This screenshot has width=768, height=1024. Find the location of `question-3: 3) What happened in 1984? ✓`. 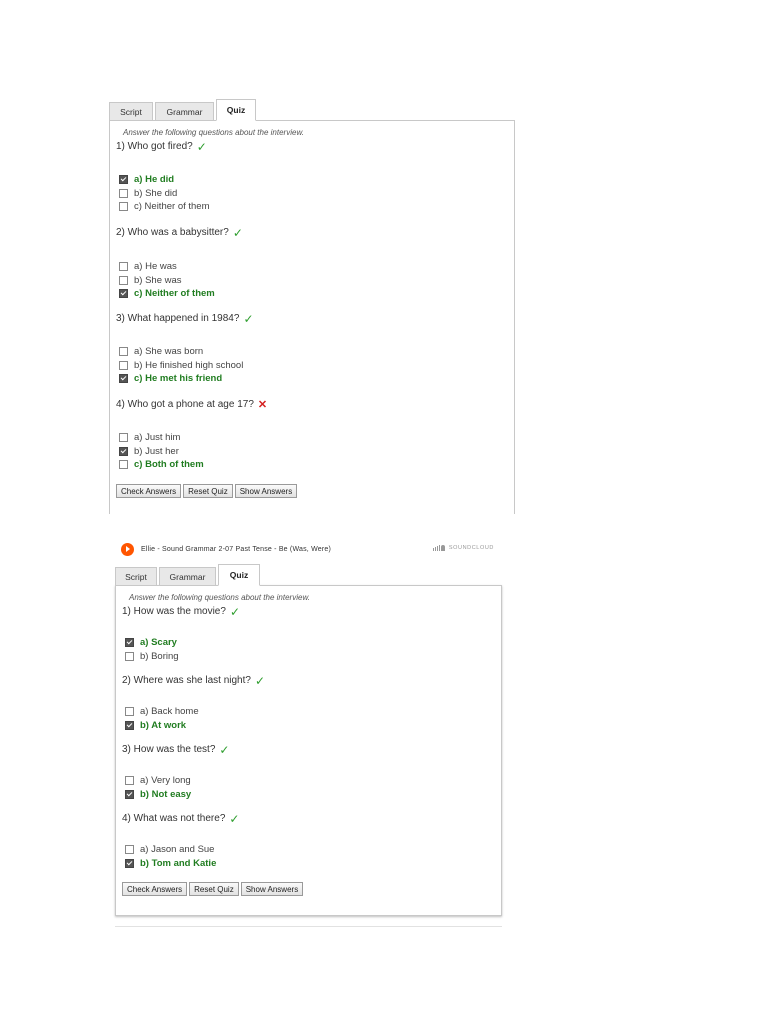

question-3: 3) What happened in 1984? ✓ is located at coordinates (185, 318).